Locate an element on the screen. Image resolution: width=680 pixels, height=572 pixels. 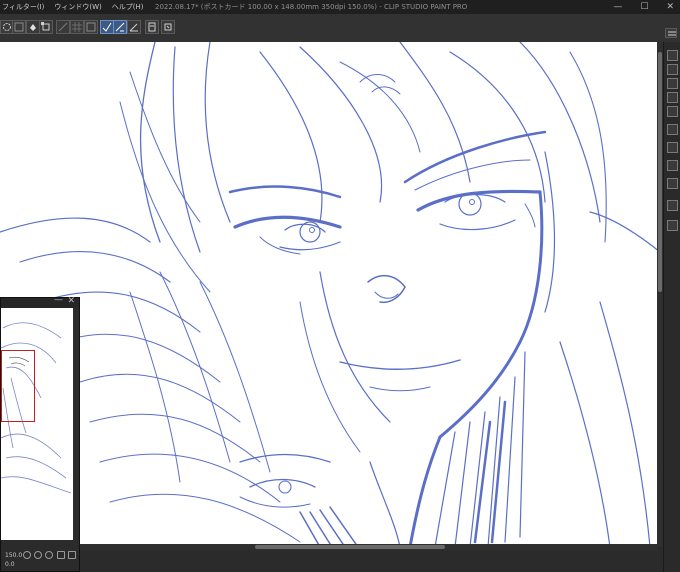
pencil-icon is located at coordinates (120, 27).